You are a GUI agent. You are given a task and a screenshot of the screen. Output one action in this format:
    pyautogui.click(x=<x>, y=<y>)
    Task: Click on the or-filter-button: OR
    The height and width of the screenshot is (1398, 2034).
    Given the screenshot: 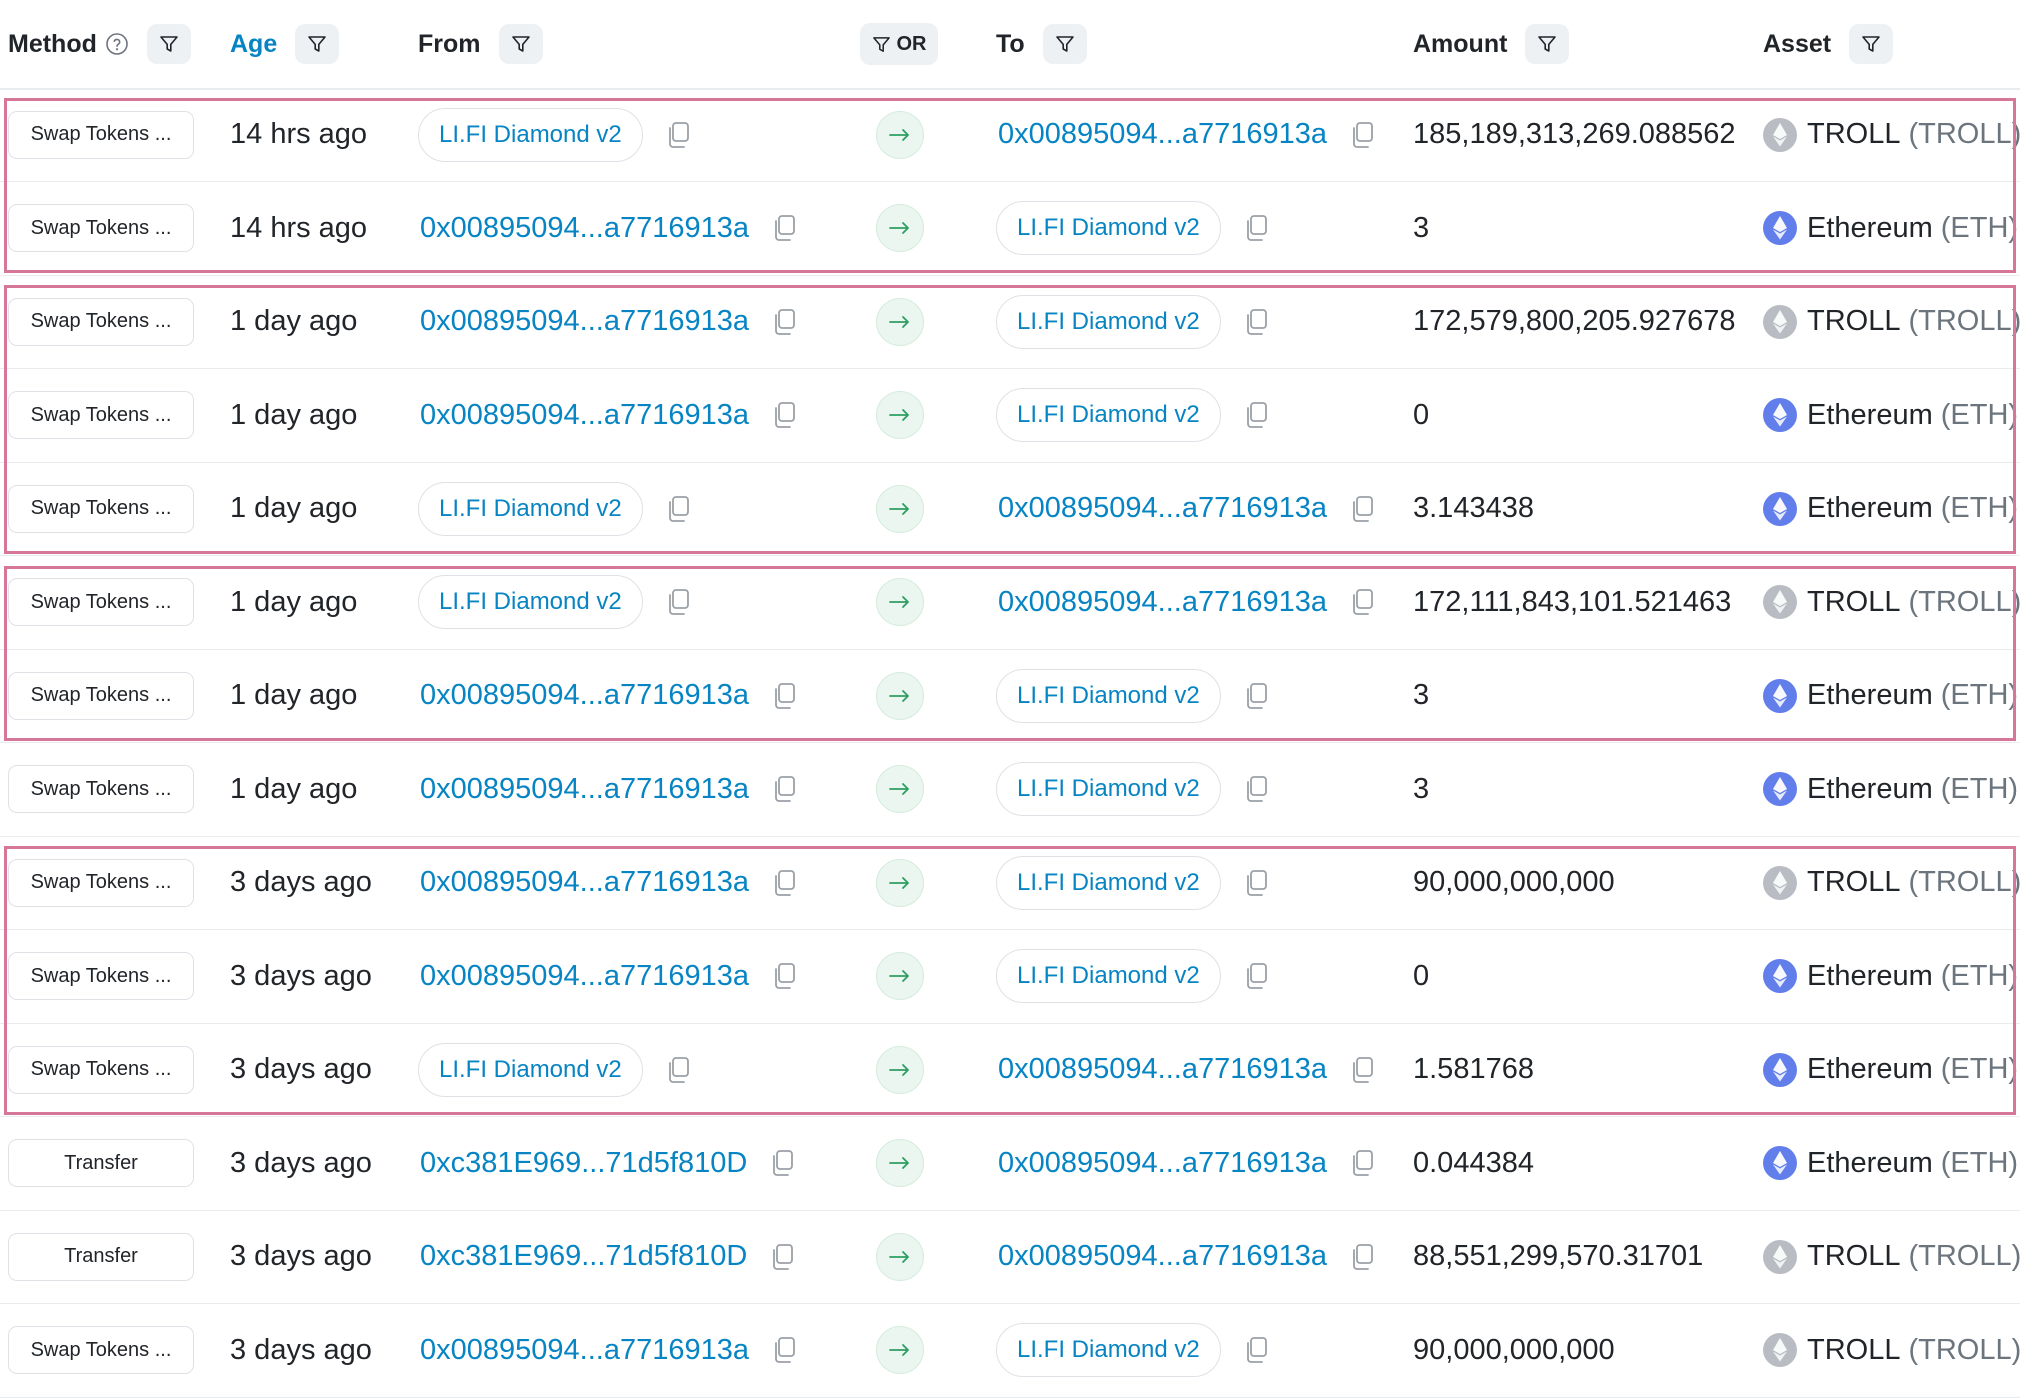 What is the action you would take?
    pyautogui.click(x=899, y=44)
    